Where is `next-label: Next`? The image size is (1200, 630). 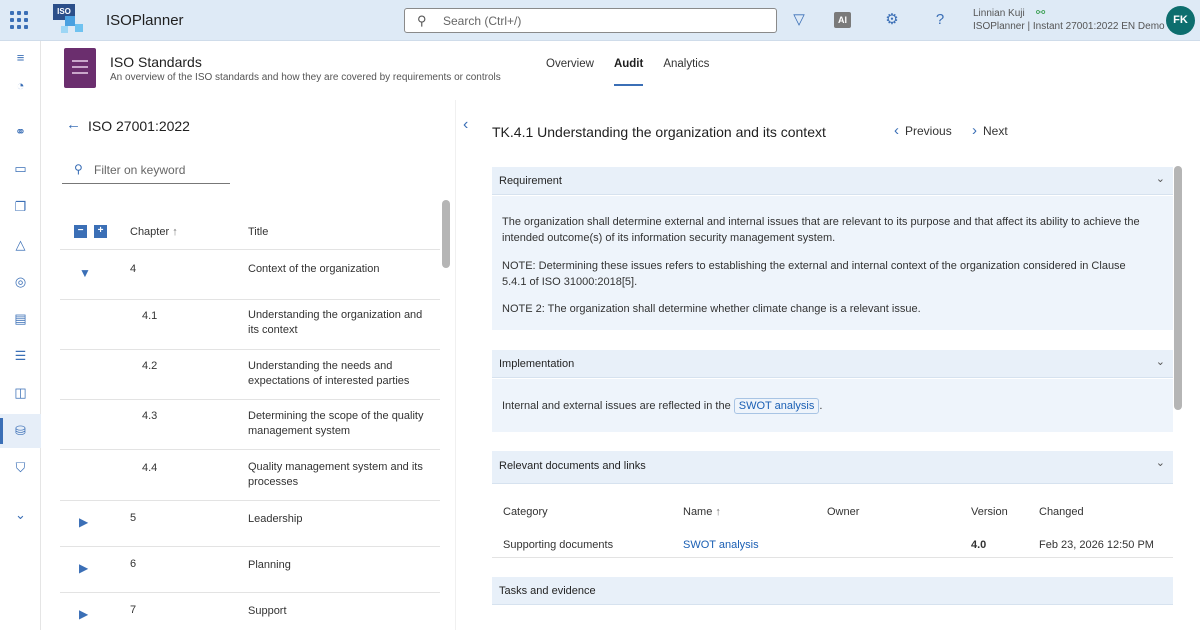
next-label: Next is located at coordinates (995, 131).